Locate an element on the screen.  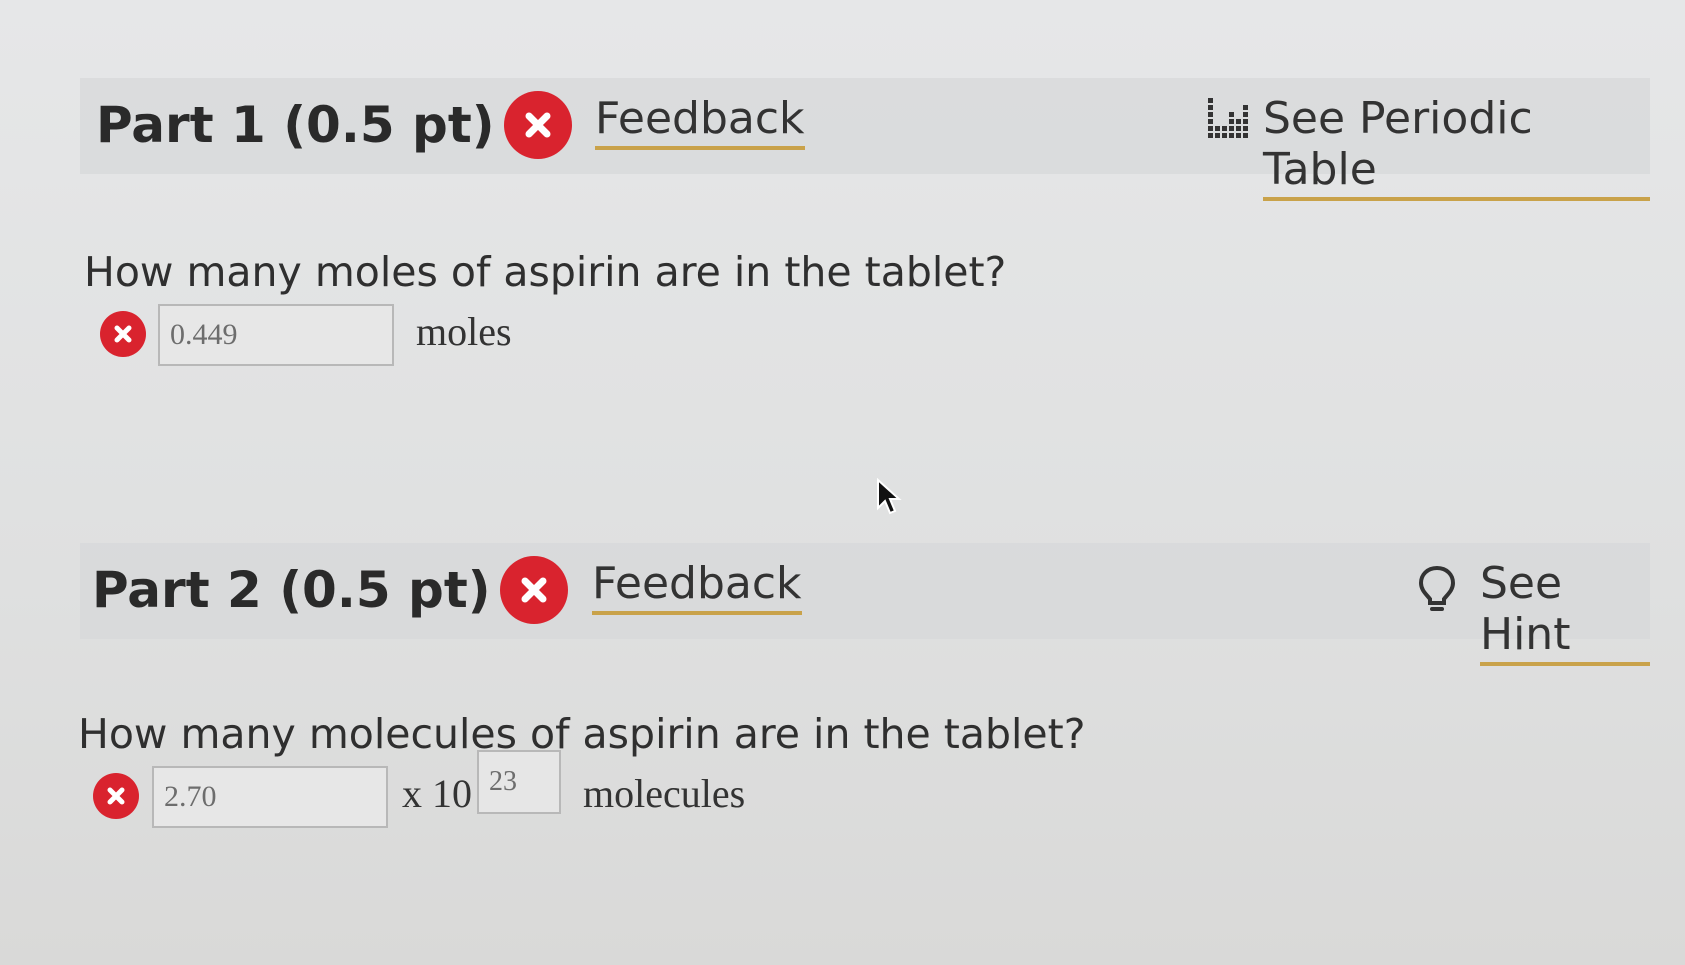
exponent-input is located at coordinates (519, 782).